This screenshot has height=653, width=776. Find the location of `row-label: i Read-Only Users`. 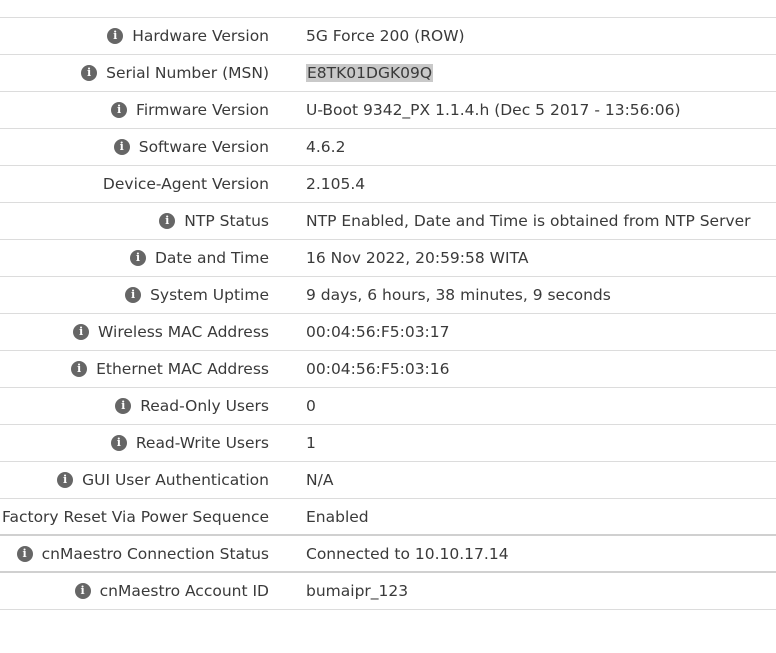

row-label: i Read-Only Users is located at coordinates (192, 406).